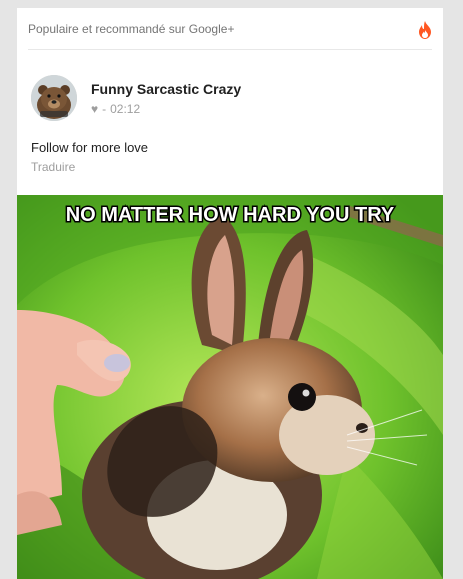  Describe the element at coordinates (230, 49) in the screenshot. I see `header-divider` at that location.